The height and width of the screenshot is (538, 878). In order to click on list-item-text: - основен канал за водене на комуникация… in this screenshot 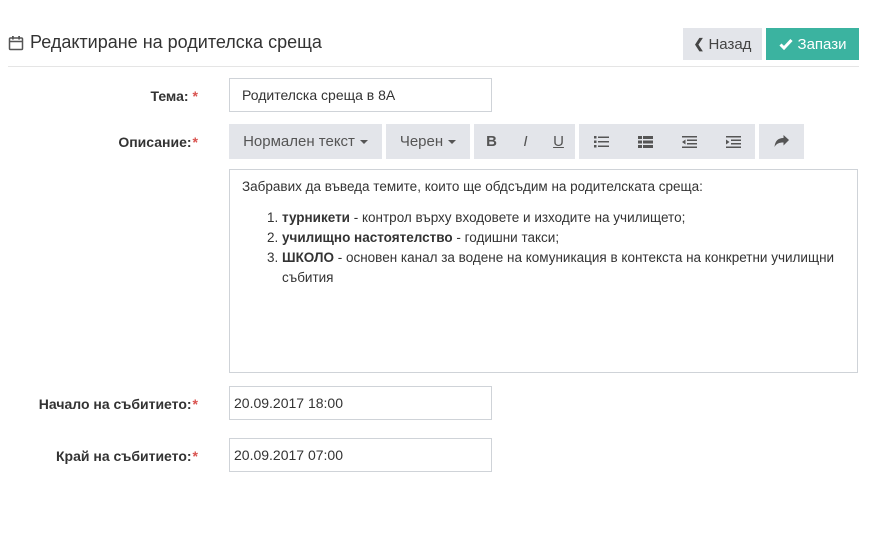, I will do `click(558, 267)`.